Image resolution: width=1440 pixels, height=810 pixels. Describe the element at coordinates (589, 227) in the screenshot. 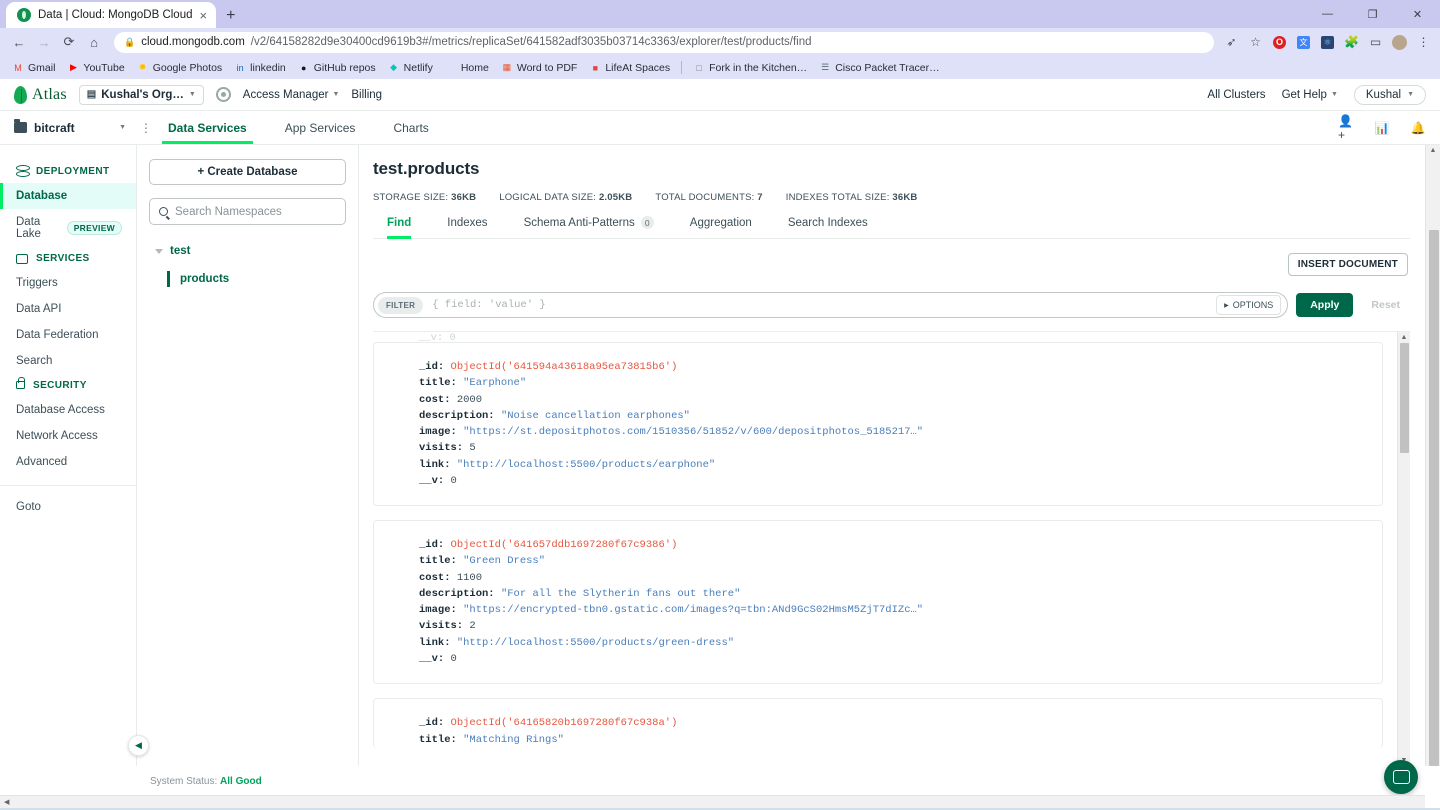

I see `tab-schema-anti-patterns: Schema Anti-Patterns 0` at that location.